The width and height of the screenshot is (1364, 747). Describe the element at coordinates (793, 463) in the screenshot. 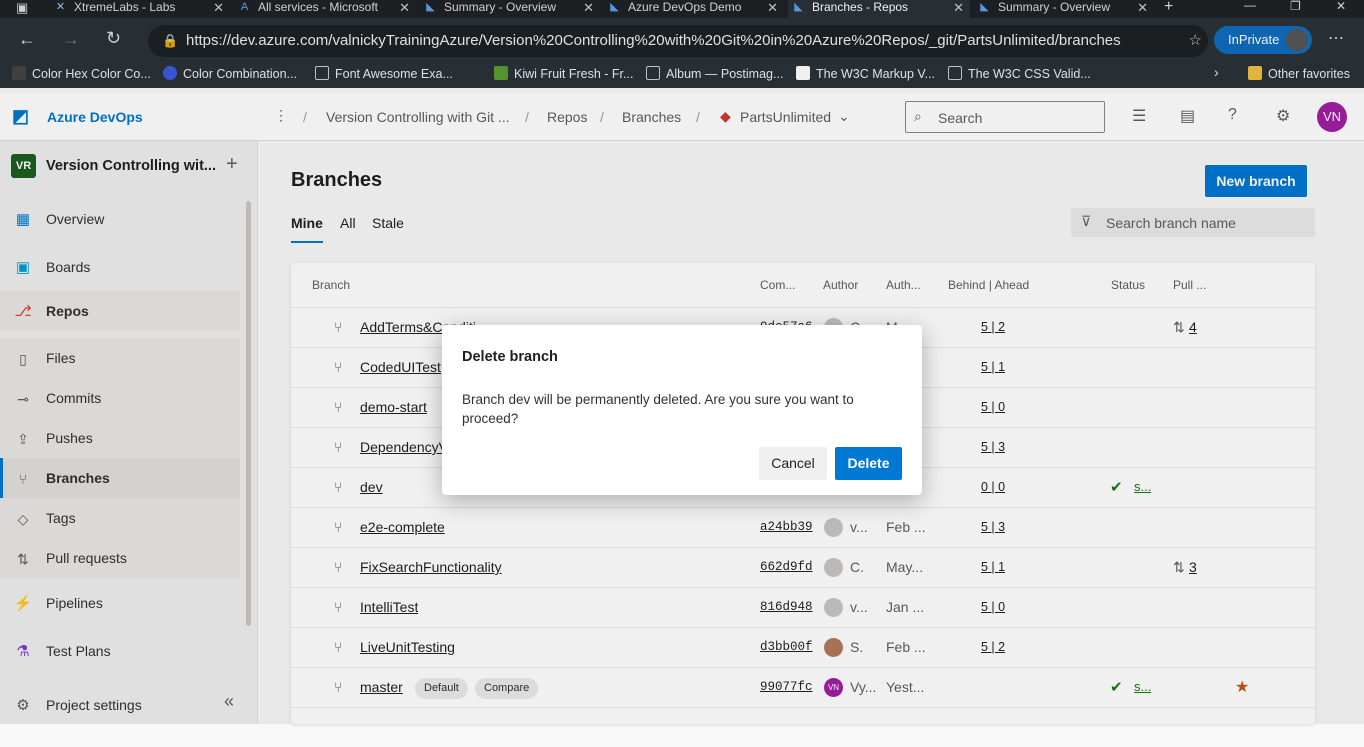

I see `cancel-button: Cancel` at that location.